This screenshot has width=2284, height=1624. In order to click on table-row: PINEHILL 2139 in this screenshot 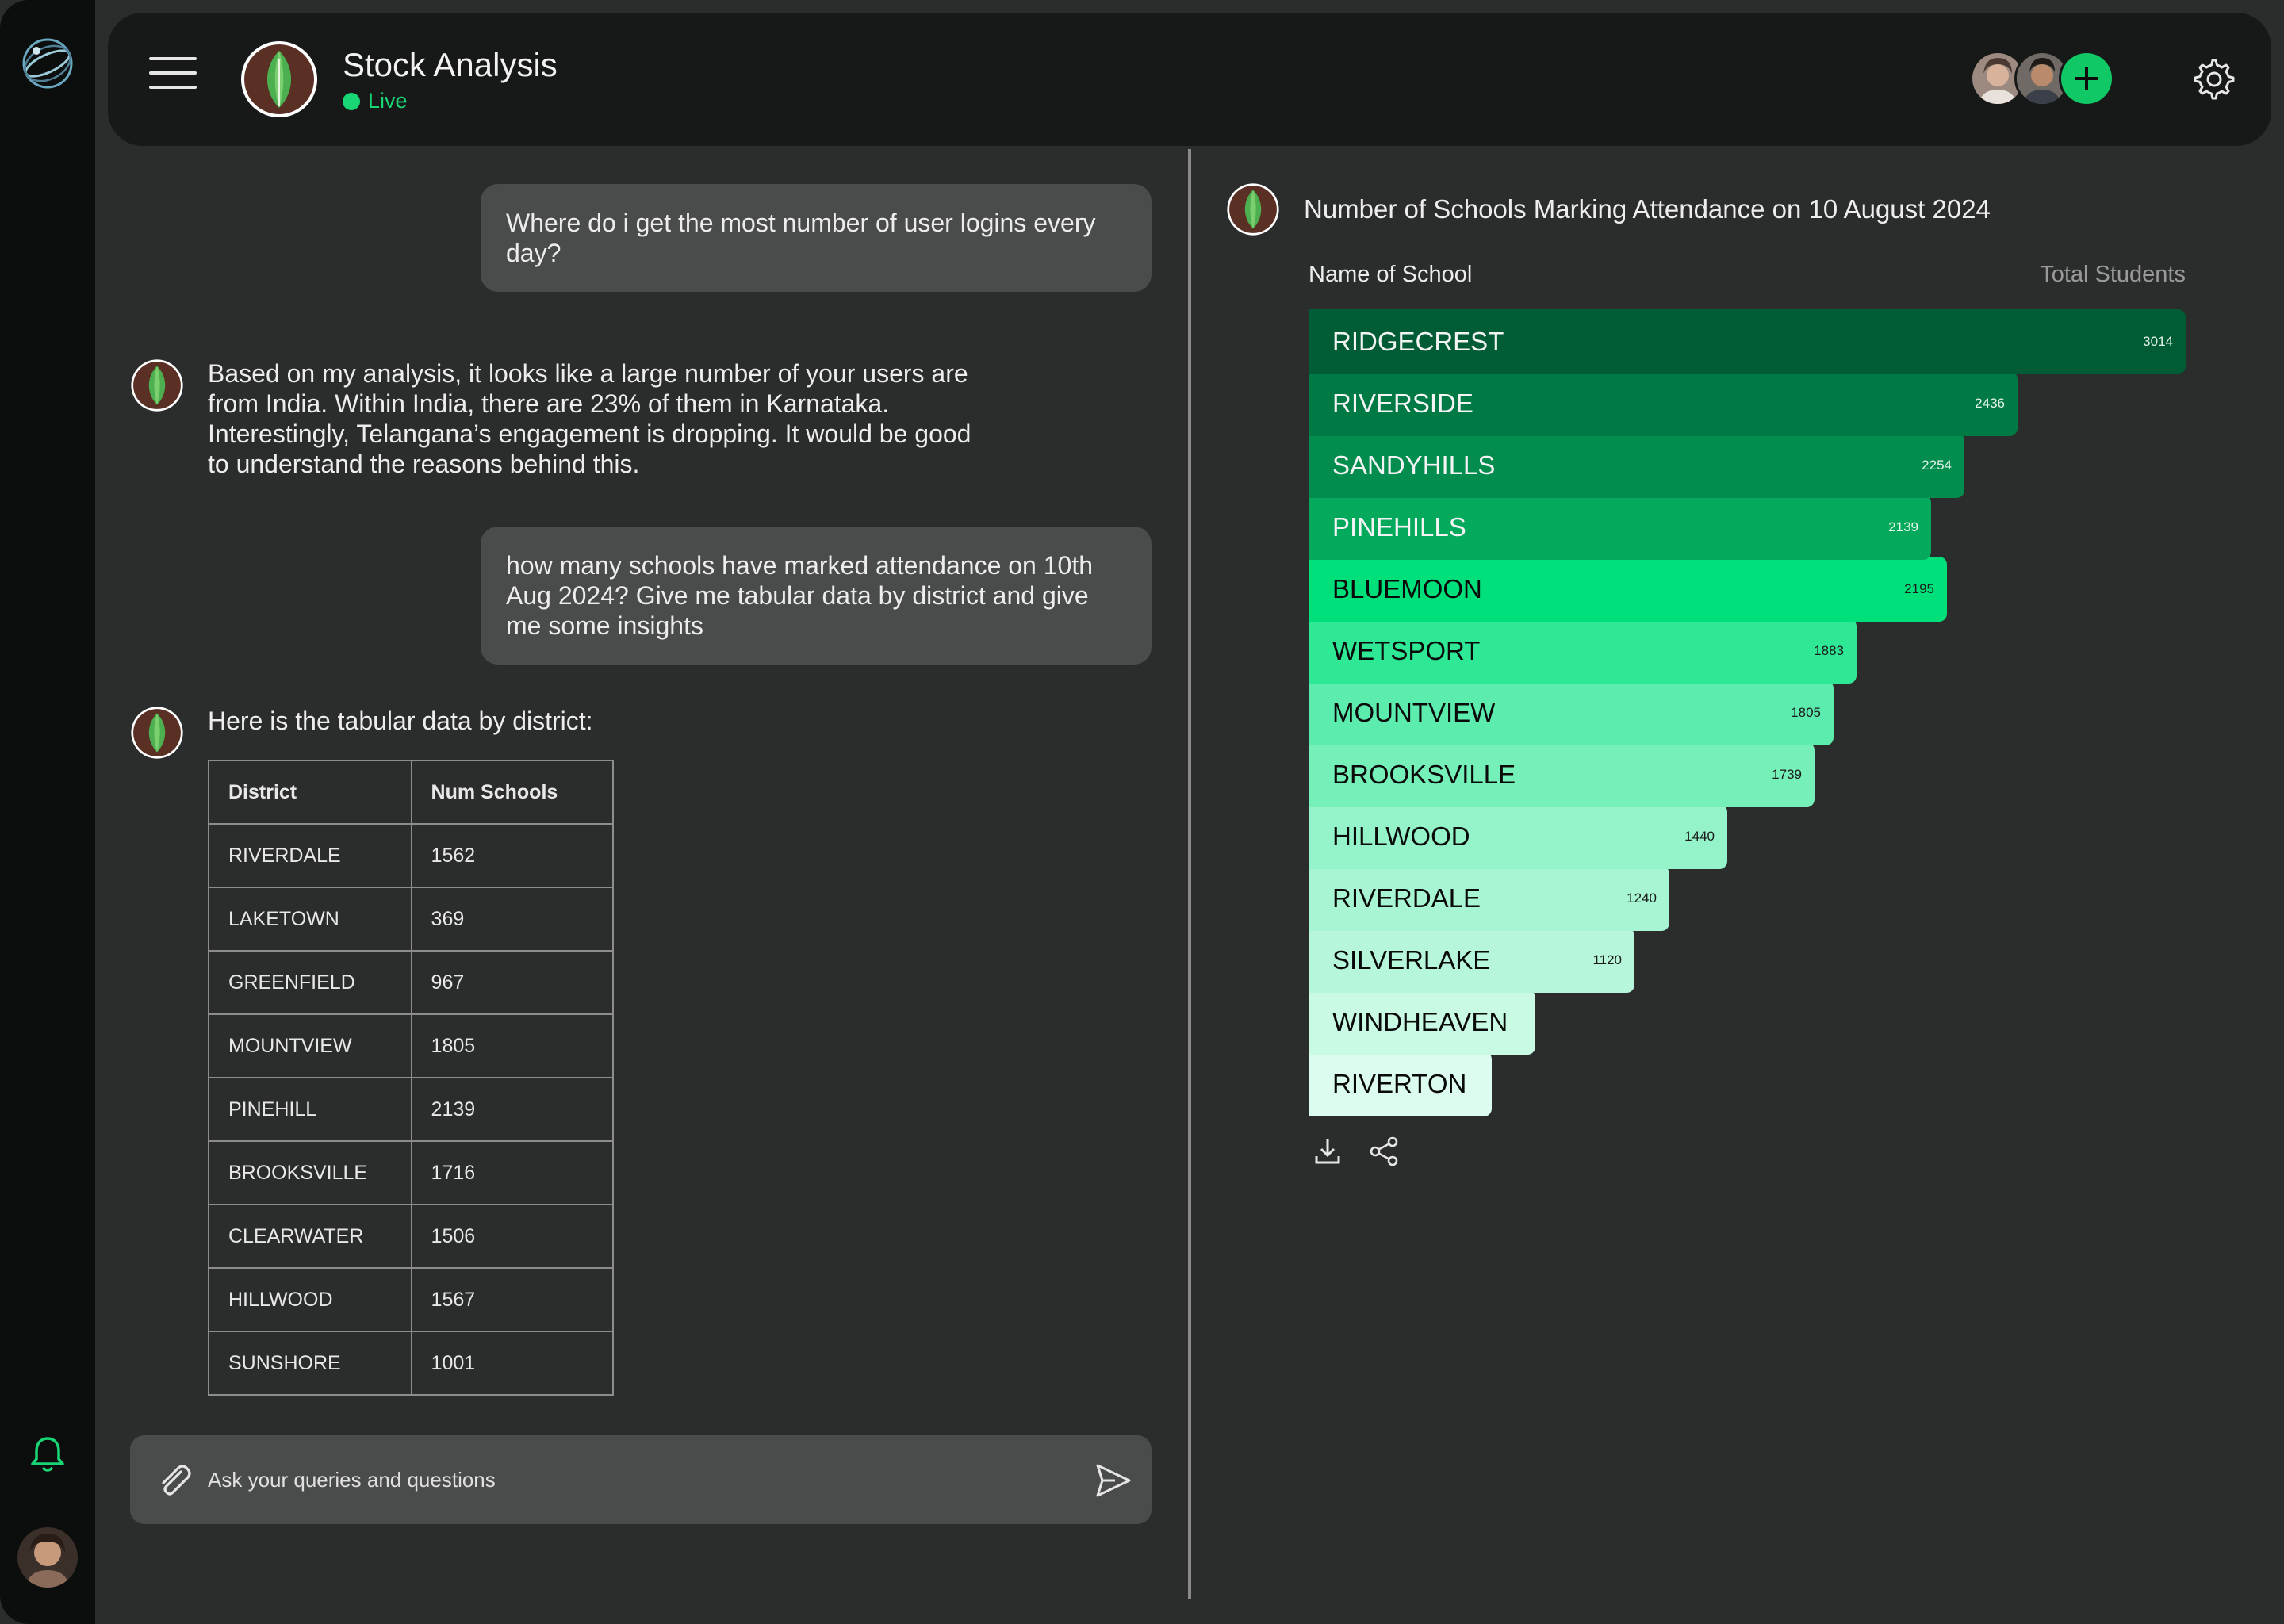, I will do `click(411, 1109)`.